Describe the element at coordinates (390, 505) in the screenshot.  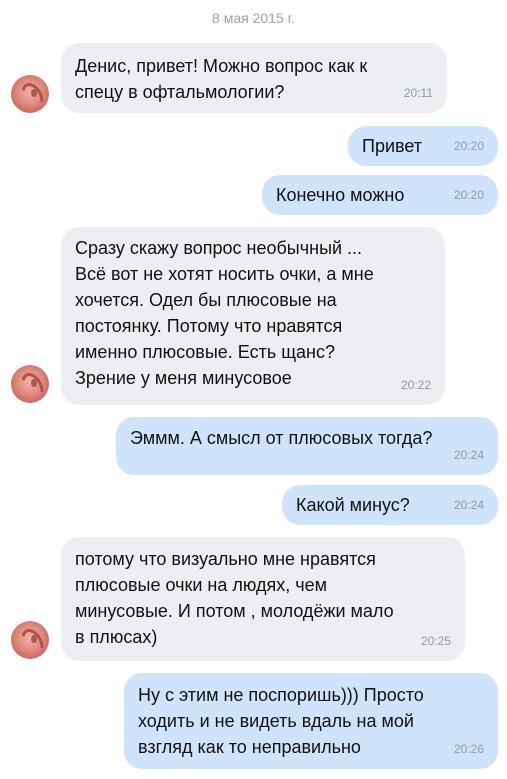
I see `outgoing-message: Какой минус? 20:24` at that location.